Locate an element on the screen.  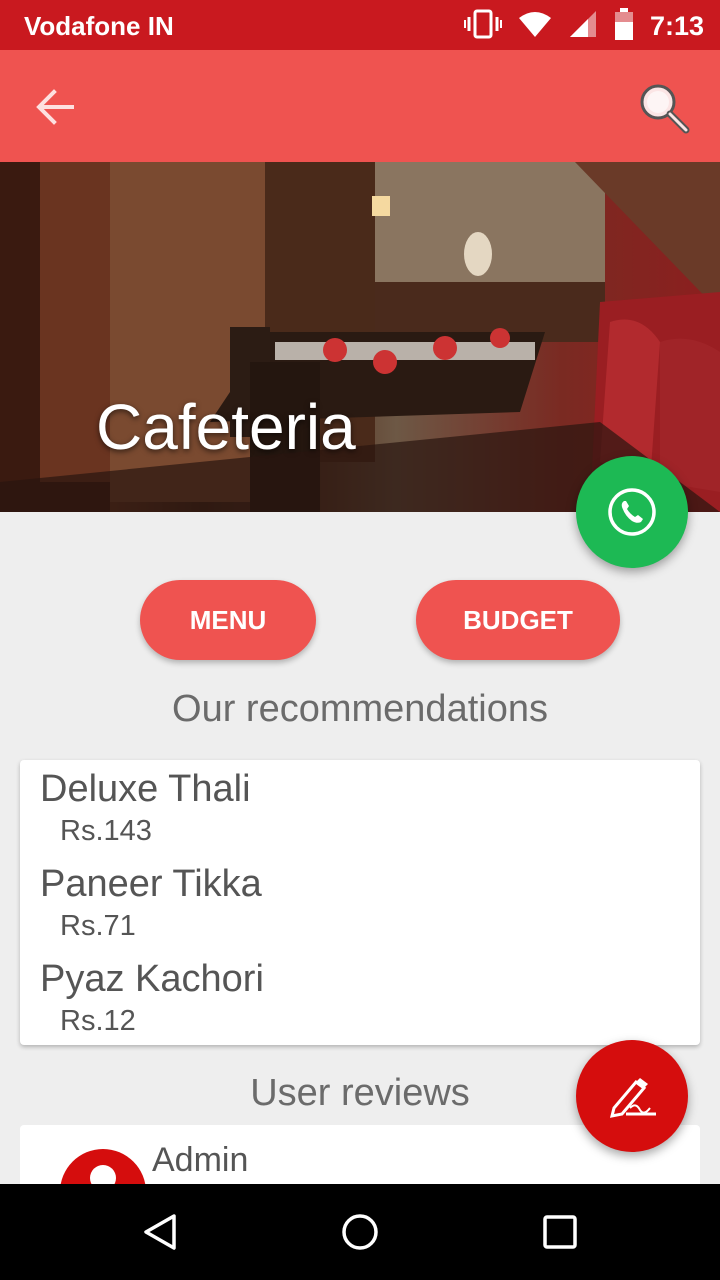
battery-icon is located at coordinates (624, 26).